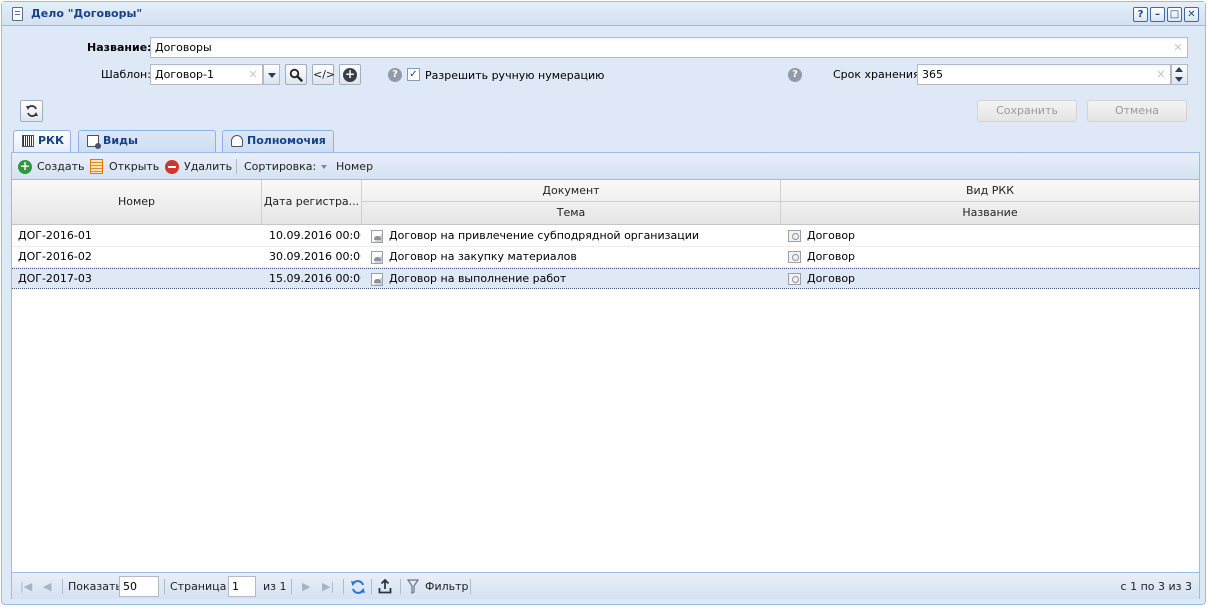 The width and height of the screenshot is (1208, 607). I want to click on spin-up-icon, so click(1179, 69).